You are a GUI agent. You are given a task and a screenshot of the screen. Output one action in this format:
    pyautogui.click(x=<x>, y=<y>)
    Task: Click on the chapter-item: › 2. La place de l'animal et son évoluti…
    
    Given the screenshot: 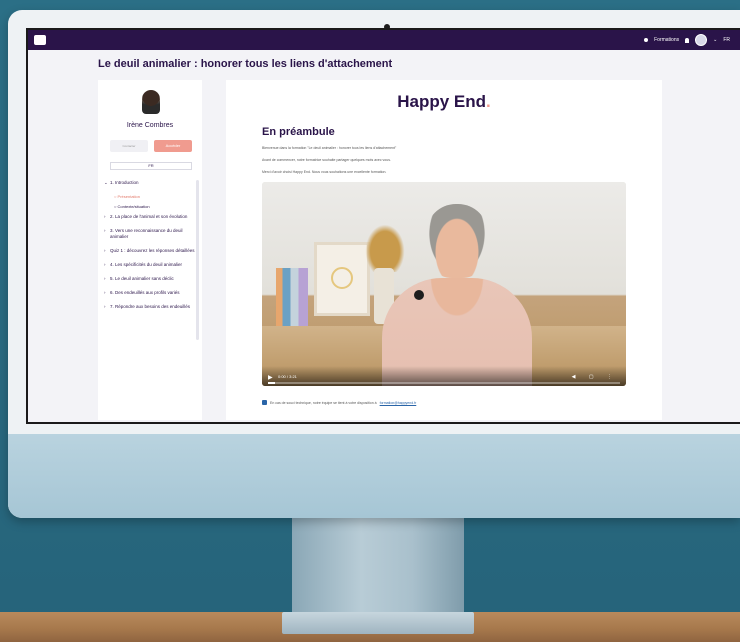 What is the action you would take?
    pyautogui.click(x=150, y=217)
    